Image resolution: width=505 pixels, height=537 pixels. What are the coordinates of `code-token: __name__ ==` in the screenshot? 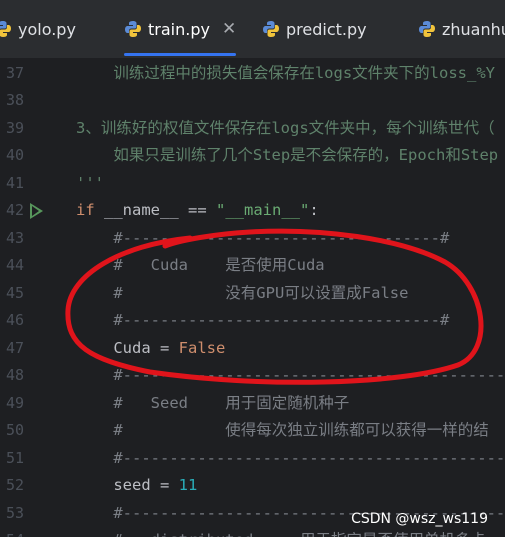 It's located at (155, 210).